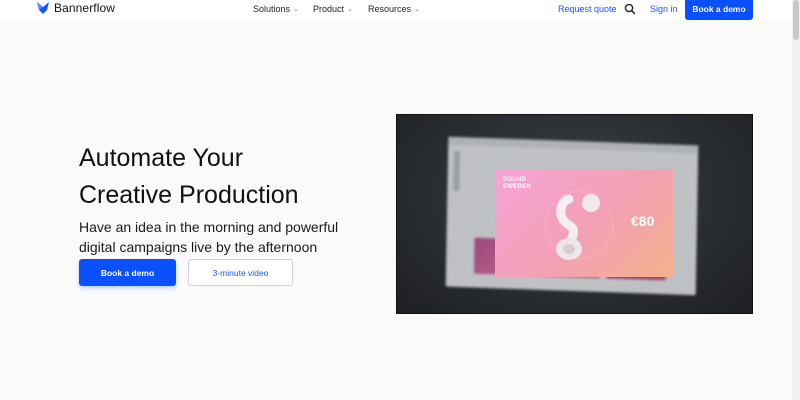 This screenshot has height=400, width=800. What do you see at coordinates (796, 200) in the screenshot?
I see `scrollbar-track` at bounding box center [796, 200].